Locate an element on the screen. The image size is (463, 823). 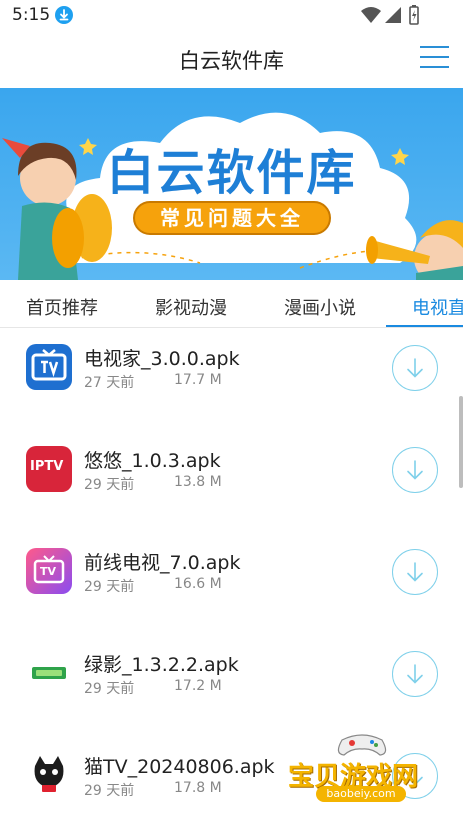
app-name: 悠悠_1.0.3.apk is located at coordinates (152, 461).